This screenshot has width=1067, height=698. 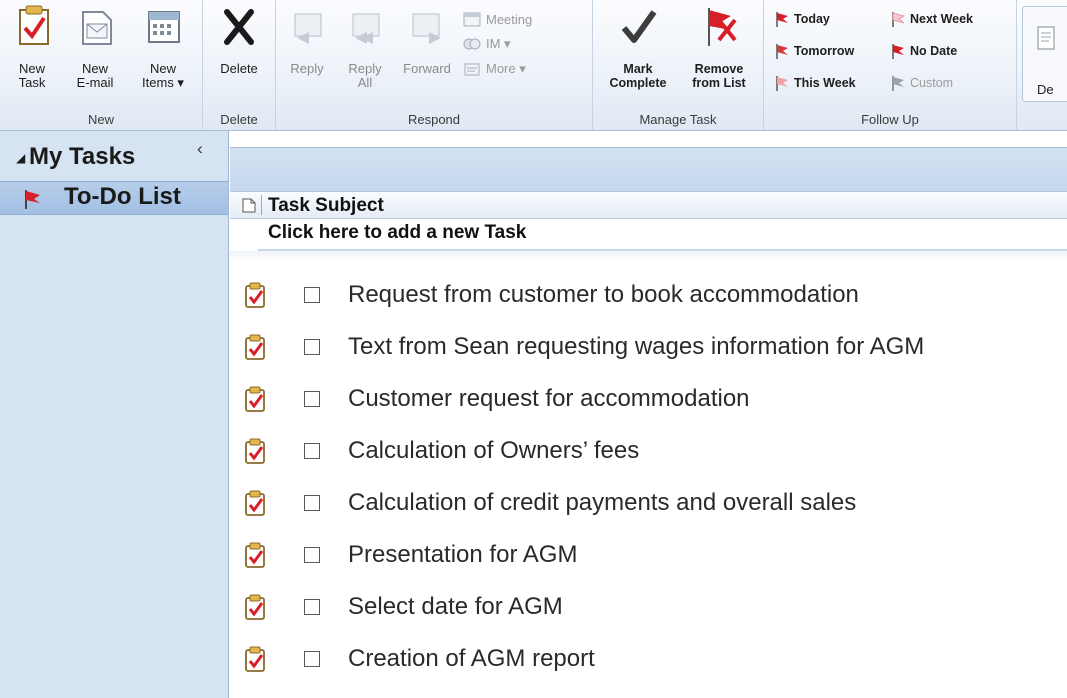 I want to click on details-button: De, so click(x=1044, y=54).